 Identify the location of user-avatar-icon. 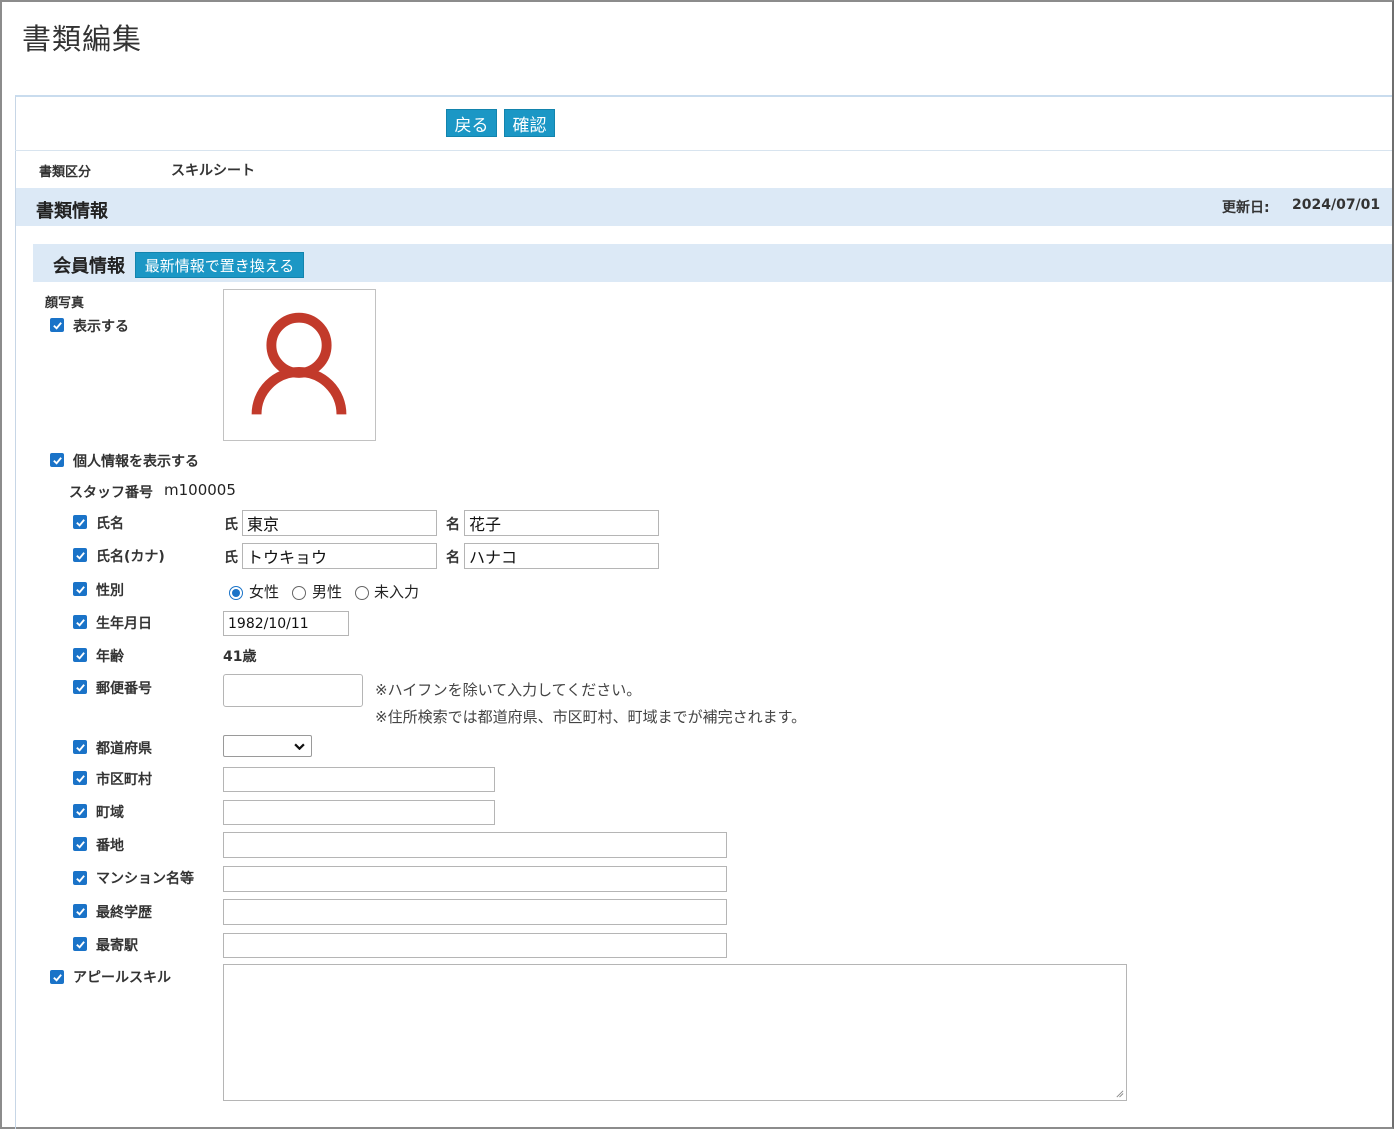
(299, 363).